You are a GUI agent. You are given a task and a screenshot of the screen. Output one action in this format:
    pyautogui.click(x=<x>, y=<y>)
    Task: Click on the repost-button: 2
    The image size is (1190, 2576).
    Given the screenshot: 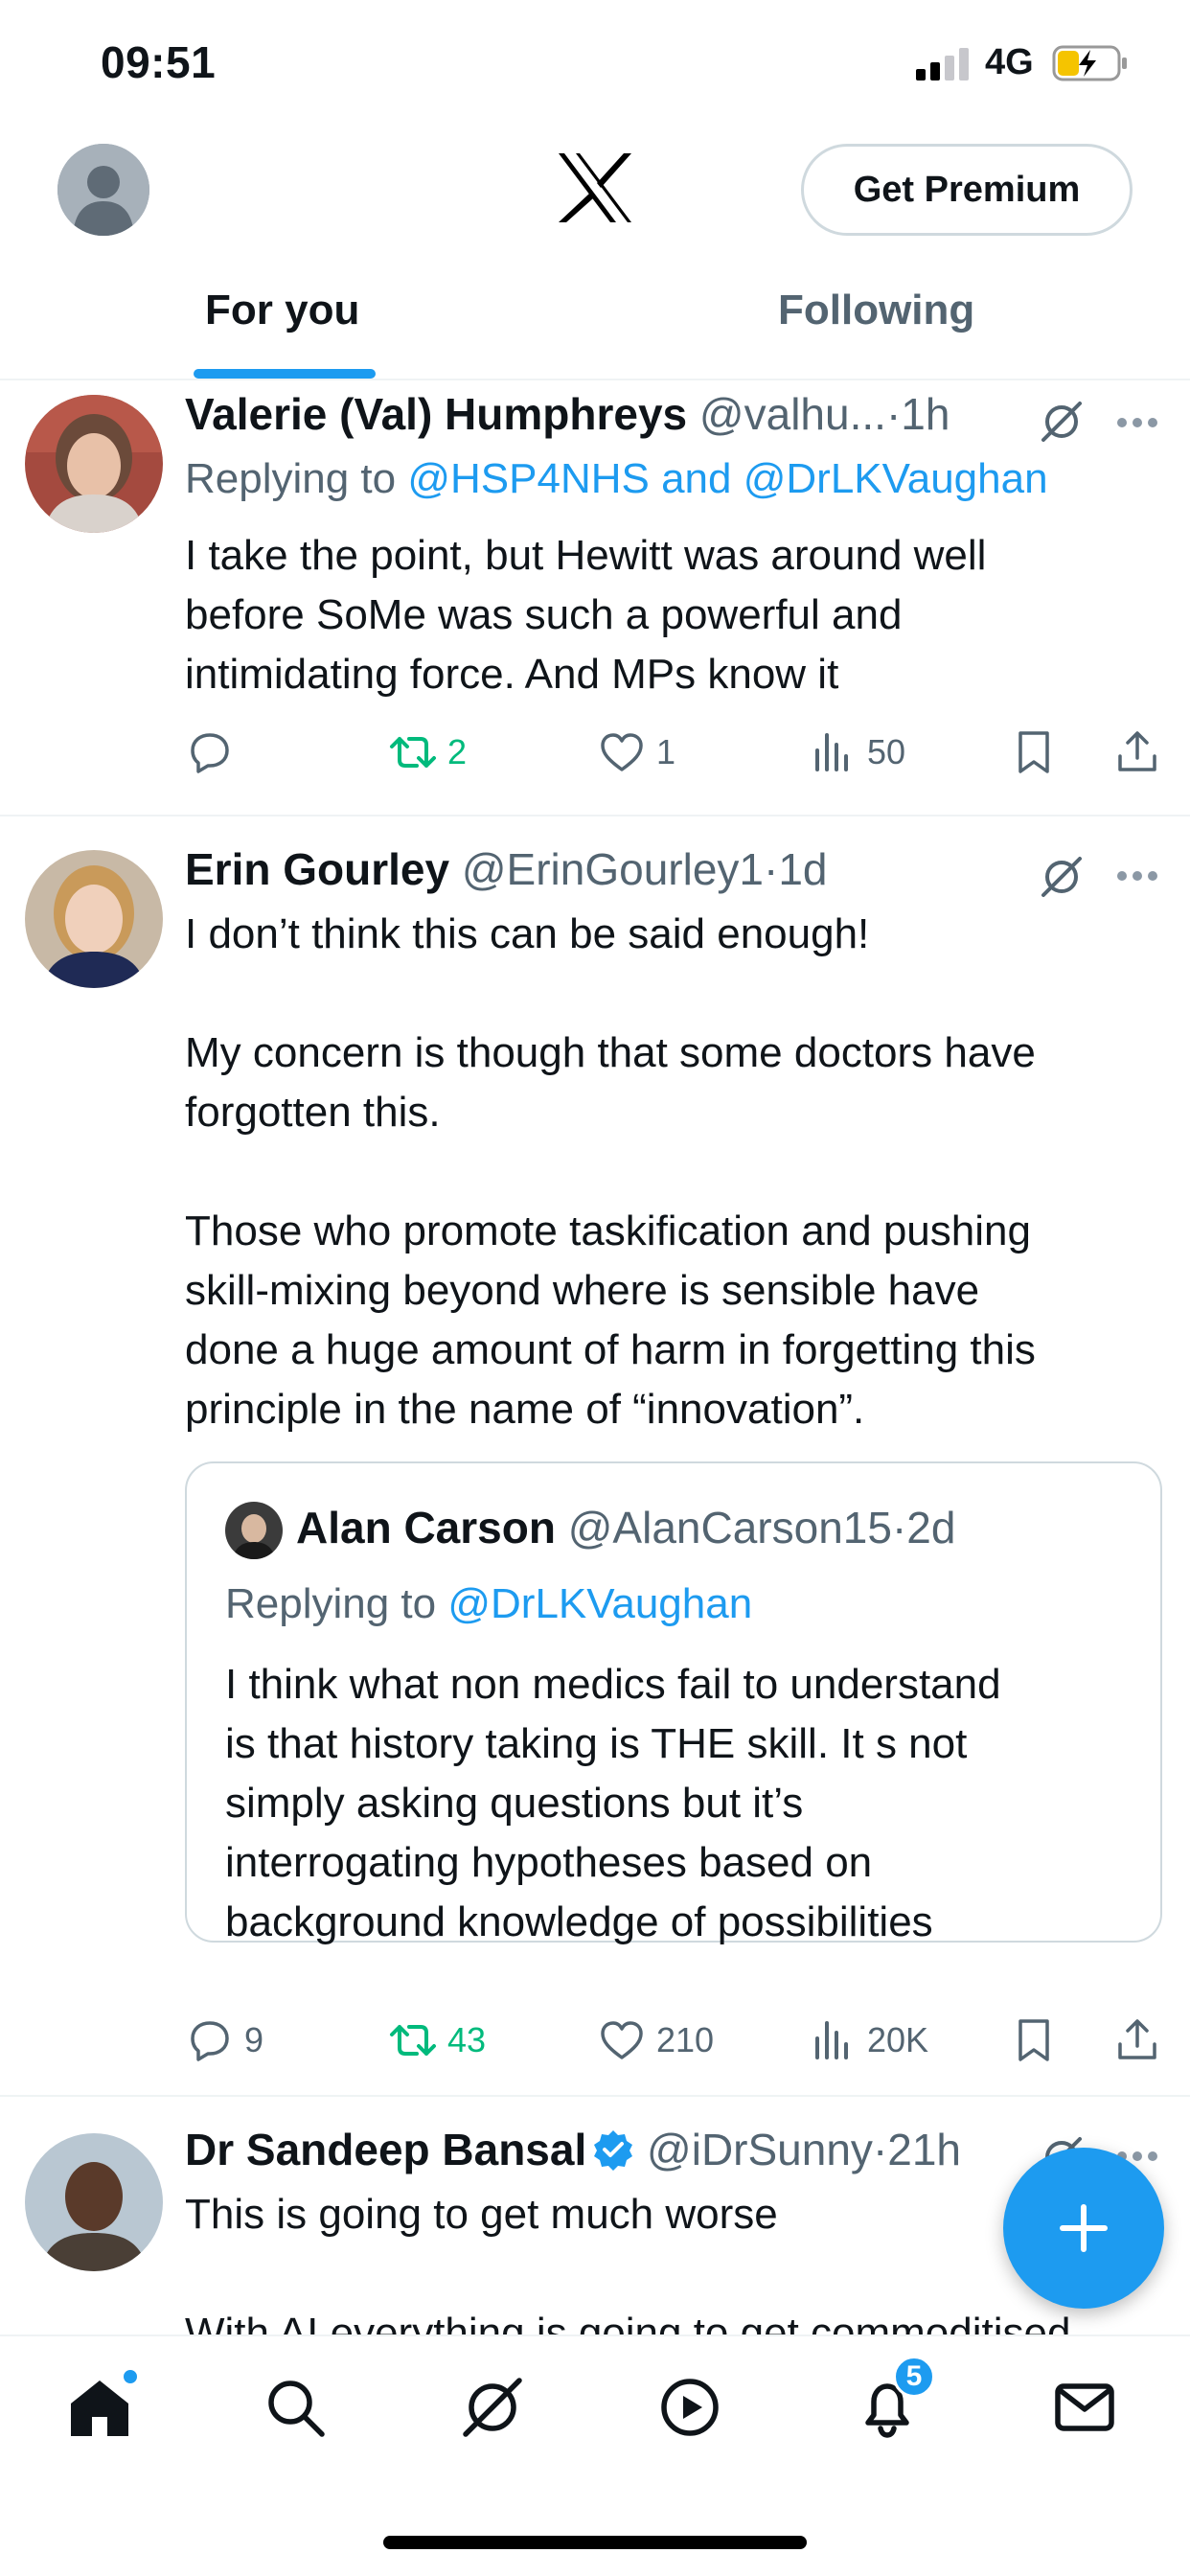 What is the action you would take?
    pyautogui.click(x=428, y=752)
    